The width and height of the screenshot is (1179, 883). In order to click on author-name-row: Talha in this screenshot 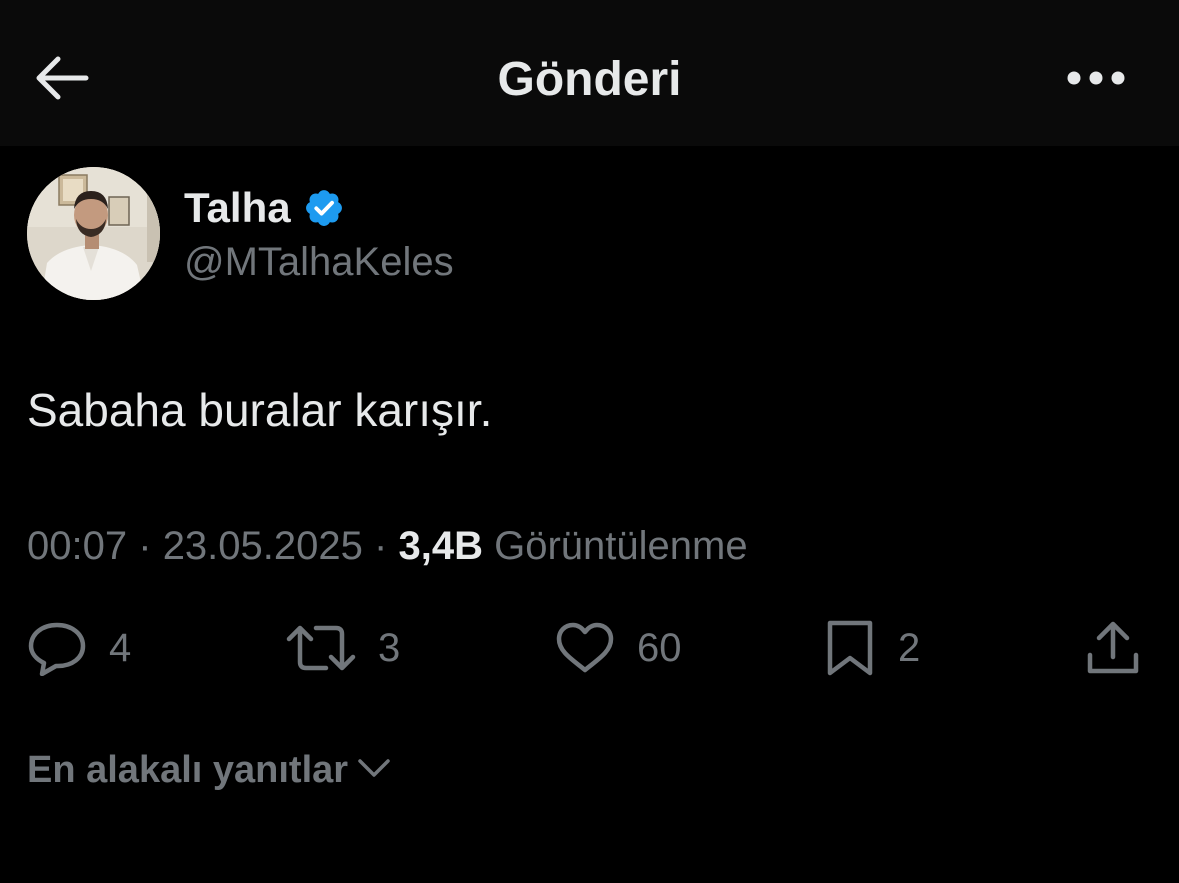, I will do `click(264, 208)`.